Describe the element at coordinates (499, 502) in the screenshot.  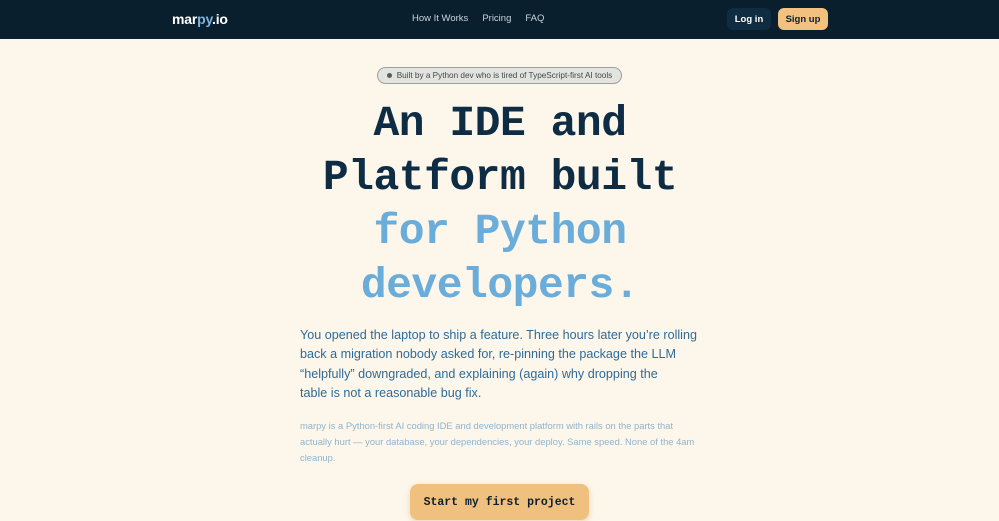
I see `start-project-button: Start my first project` at that location.